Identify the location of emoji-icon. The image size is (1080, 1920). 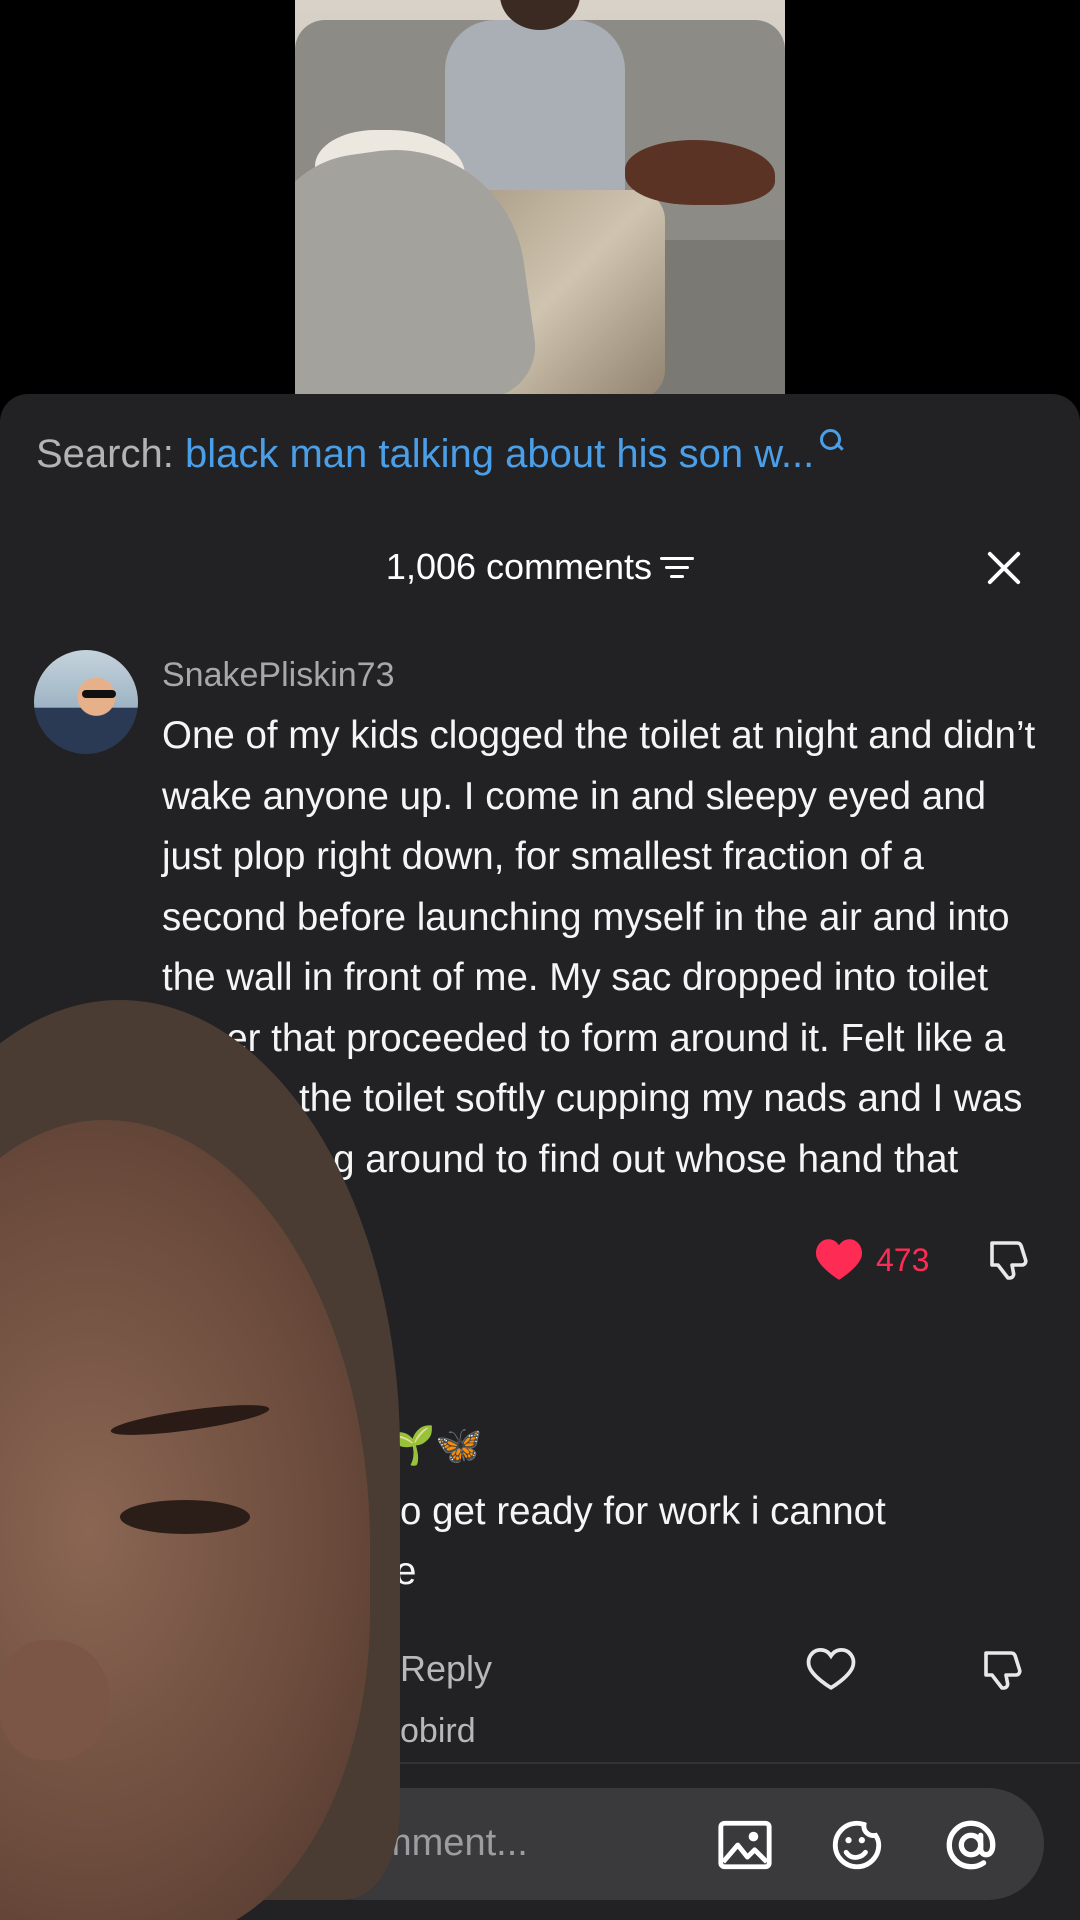
(857, 1845).